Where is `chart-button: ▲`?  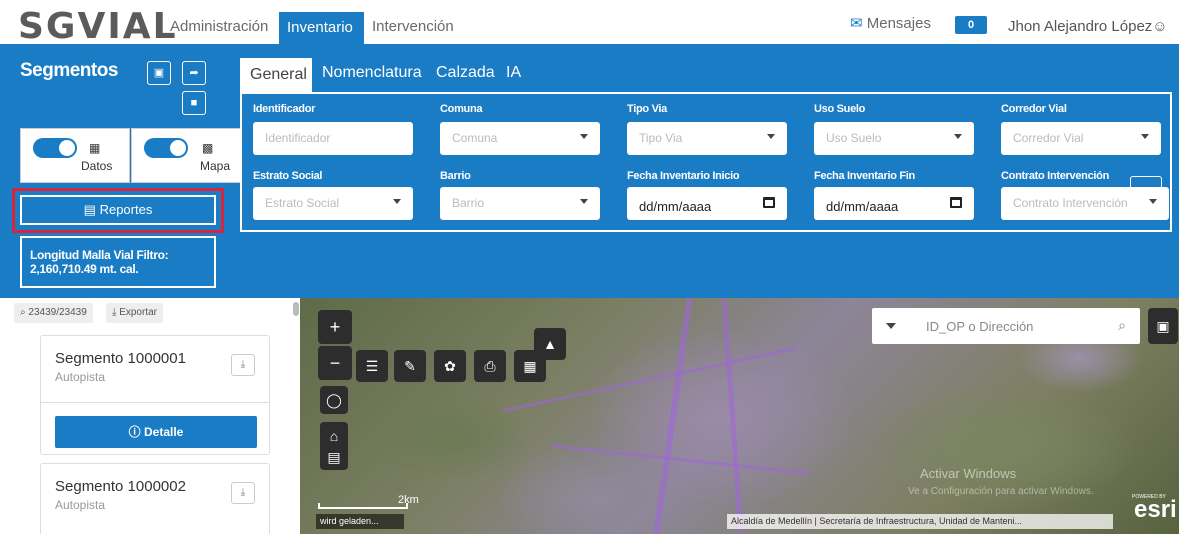 chart-button: ▲ is located at coordinates (550, 344).